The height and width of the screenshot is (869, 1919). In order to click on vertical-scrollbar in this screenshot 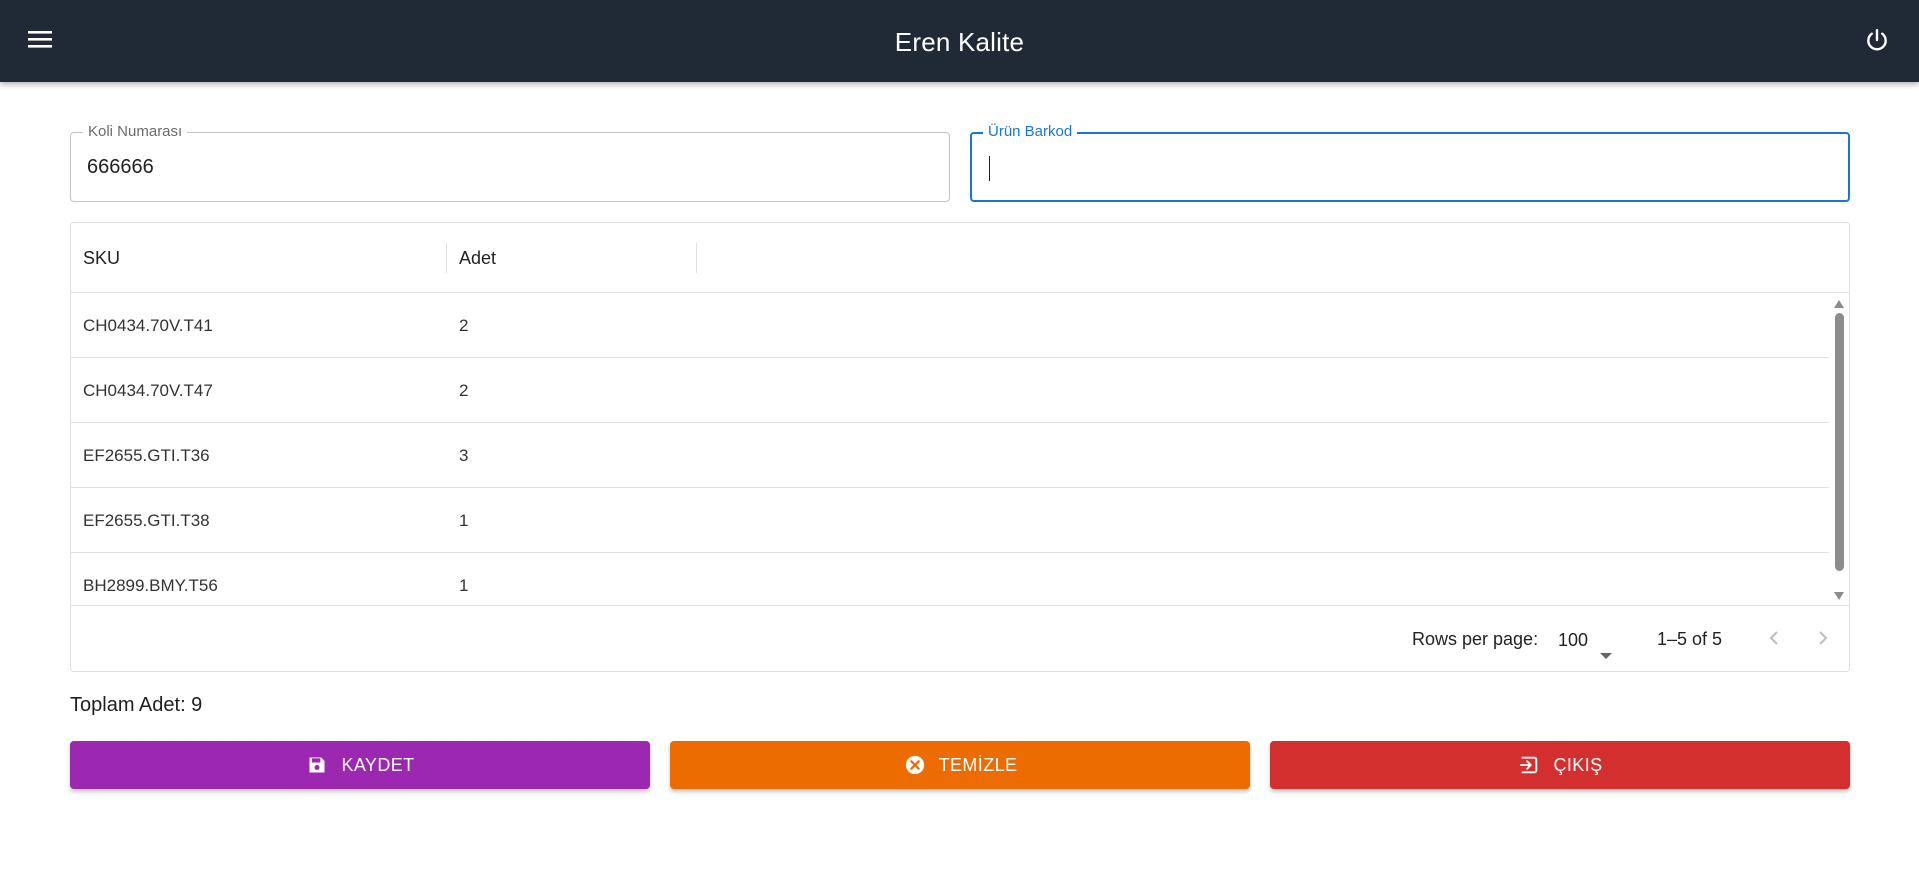, I will do `click(1839, 450)`.